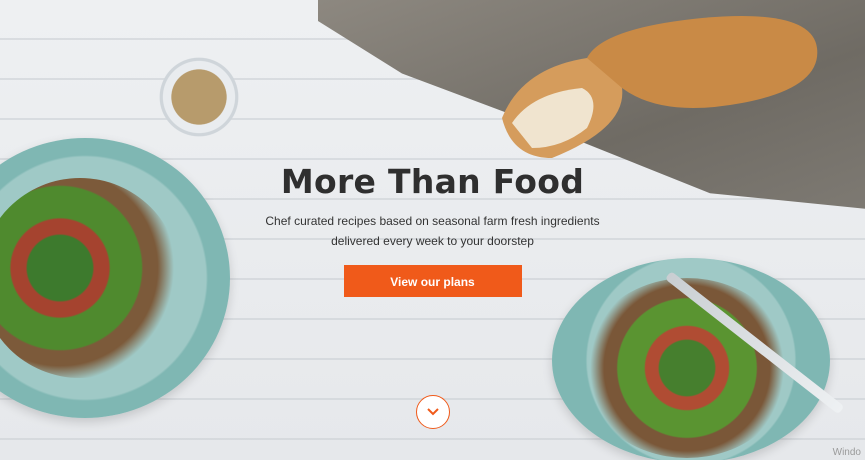 This screenshot has height=460, width=865. Describe the element at coordinates (199, 97) in the screenshot. I see `seed-bowl-image` at that location.